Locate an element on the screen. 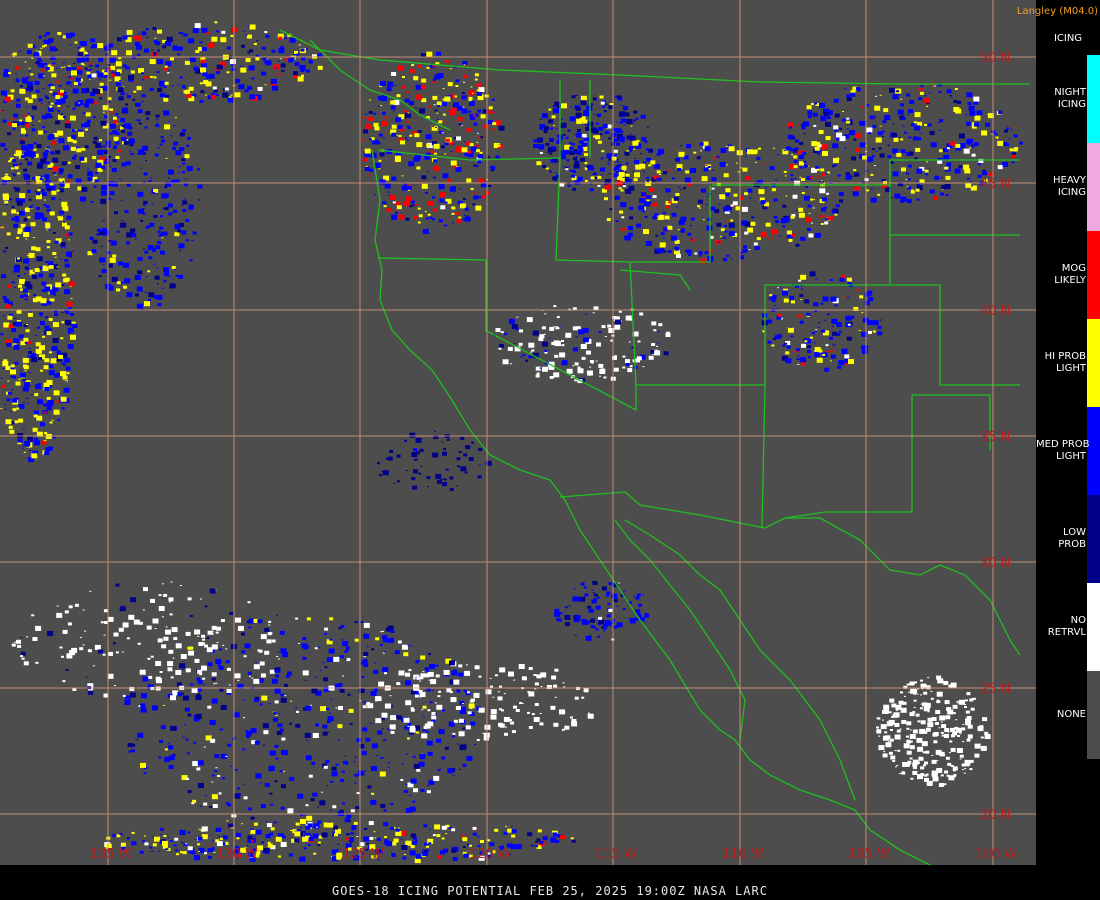 The image size is (1100, 900). legend-label: NIGHT ICING is located at coordinates (1070, 98).